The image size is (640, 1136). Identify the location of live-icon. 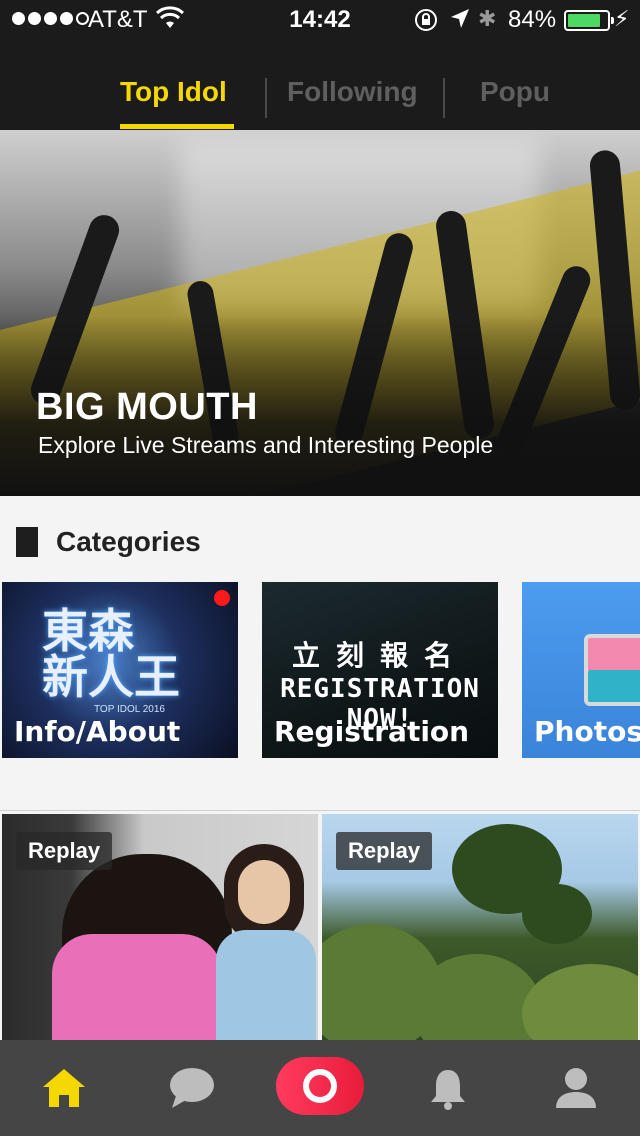
(320, 1086).